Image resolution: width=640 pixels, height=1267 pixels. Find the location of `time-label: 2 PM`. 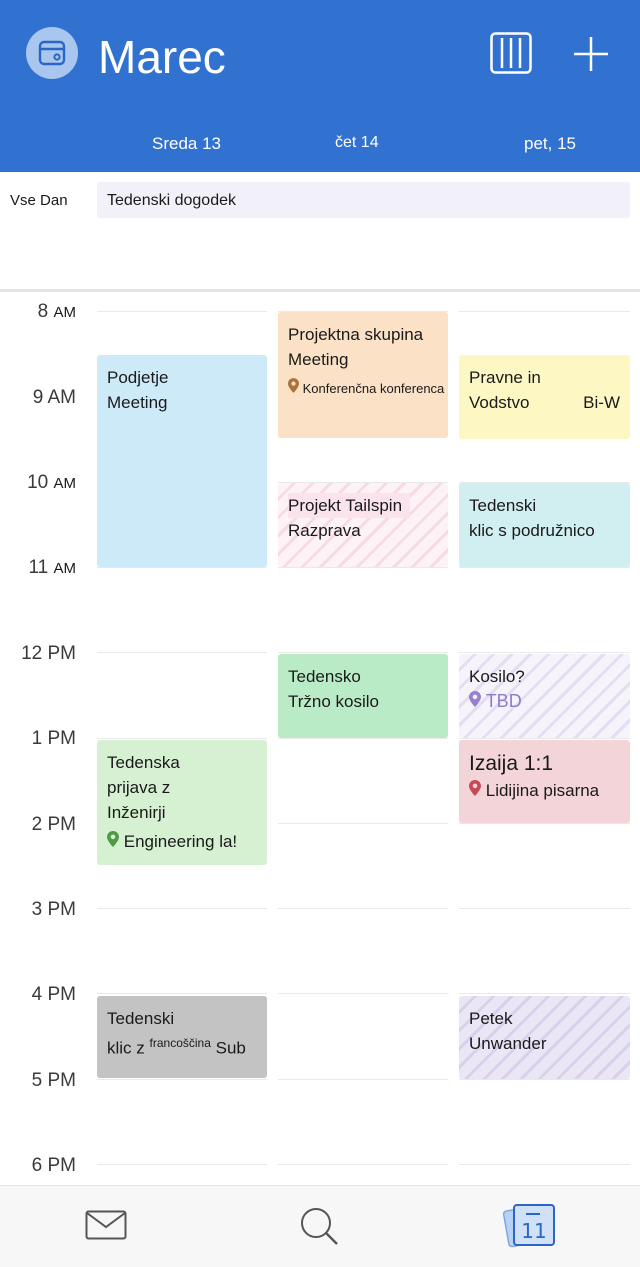

time-label: 2 PM is located at coordinates (53, 824).